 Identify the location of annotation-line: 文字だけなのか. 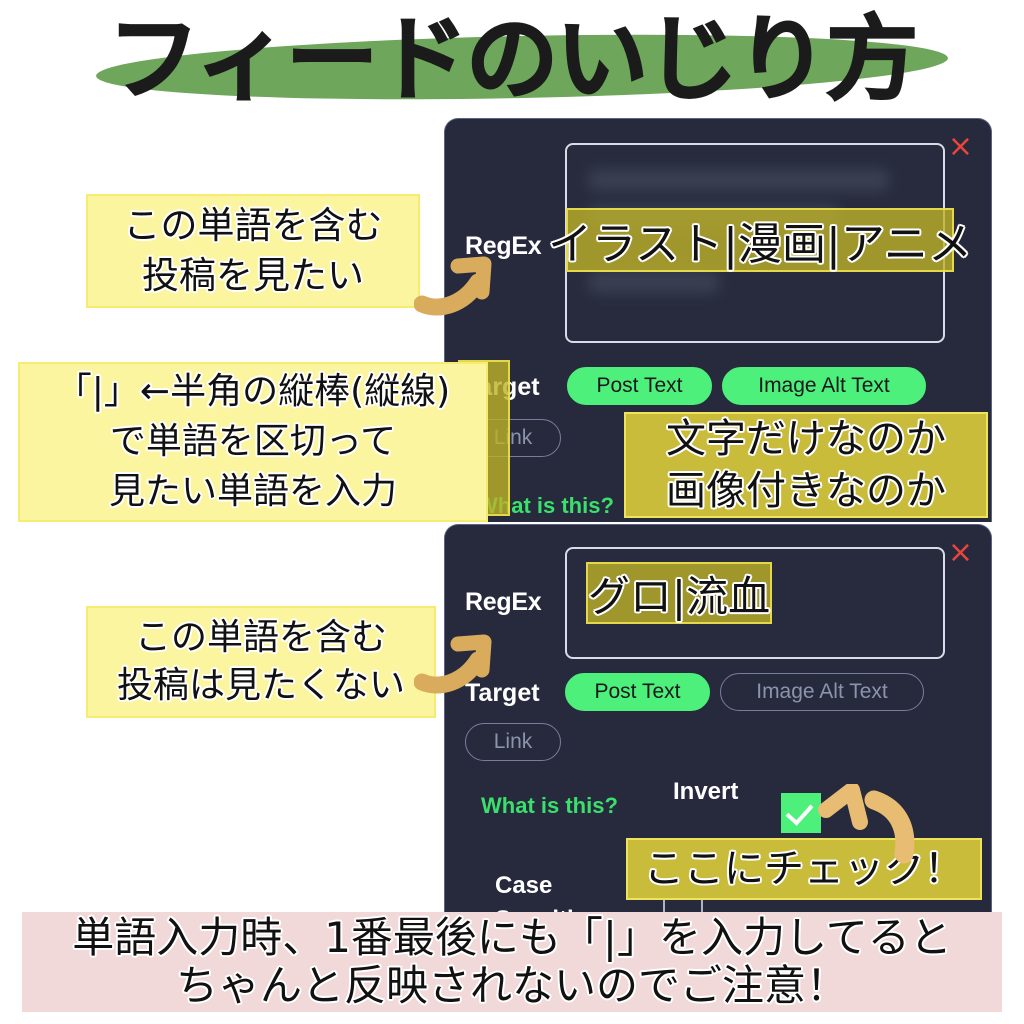
(806, 439).